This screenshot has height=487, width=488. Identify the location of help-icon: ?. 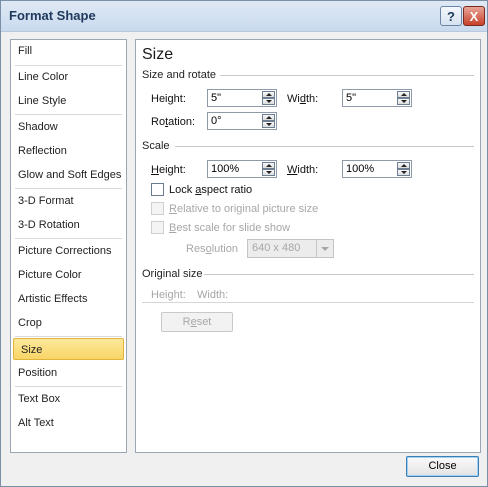
(451, 16).